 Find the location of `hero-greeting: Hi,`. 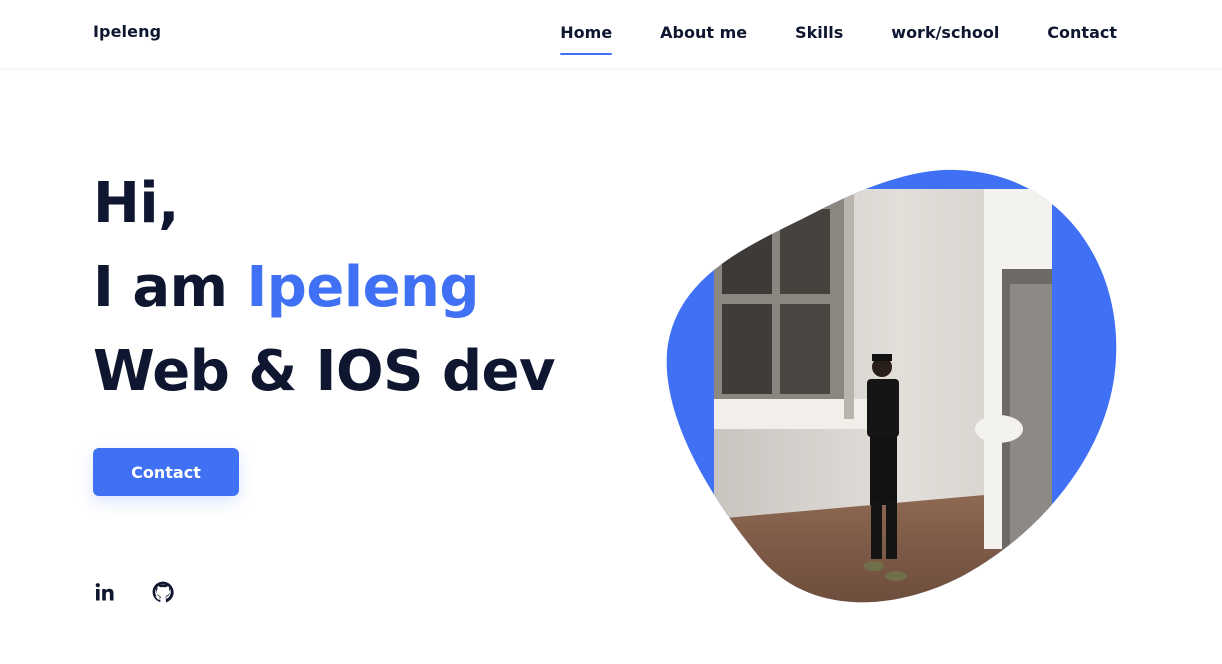

hero-greeting: Hi, is located at coordinates (136, 203).